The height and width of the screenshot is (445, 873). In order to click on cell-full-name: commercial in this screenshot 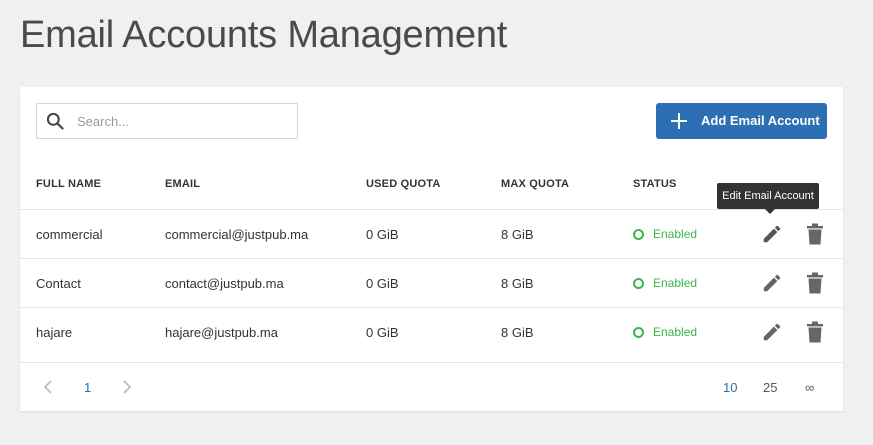, I will do `click(69, 234)`.